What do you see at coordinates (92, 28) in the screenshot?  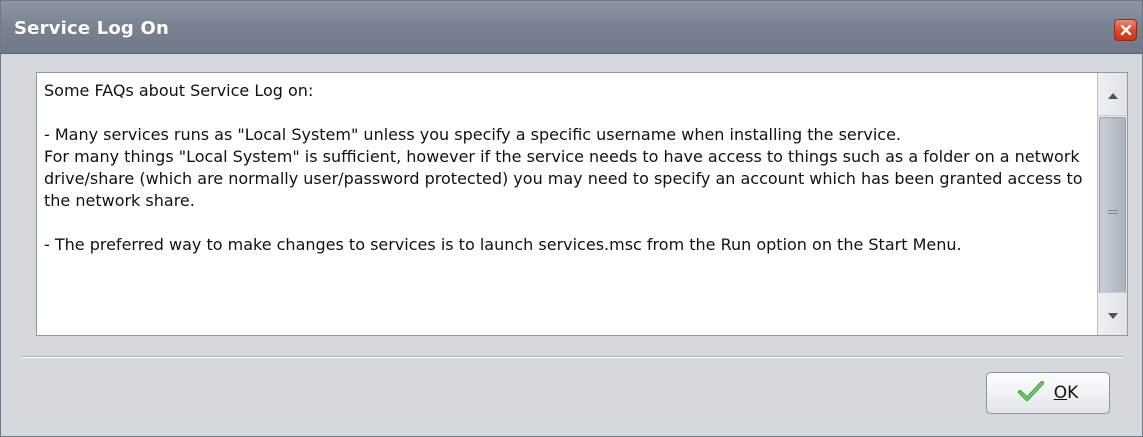 I see `window-title: Service Log On` at bounding box center [92, 28].